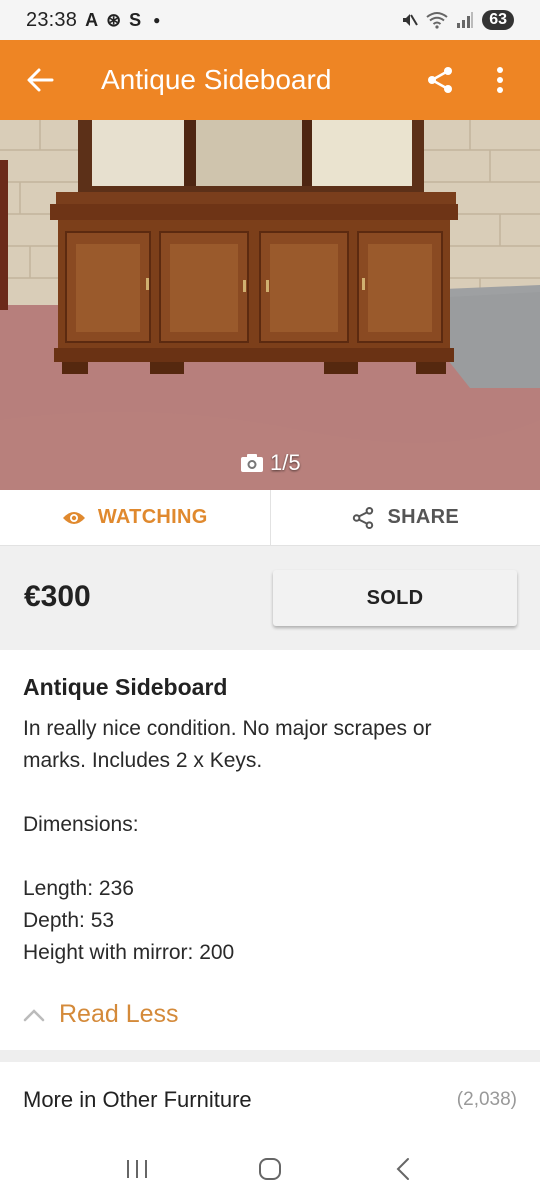 The image size is (540, 1200). What do you see at coordinates (73, 517) in the screenshot?
I see `eye-icon` at bounding box center [73, 517].